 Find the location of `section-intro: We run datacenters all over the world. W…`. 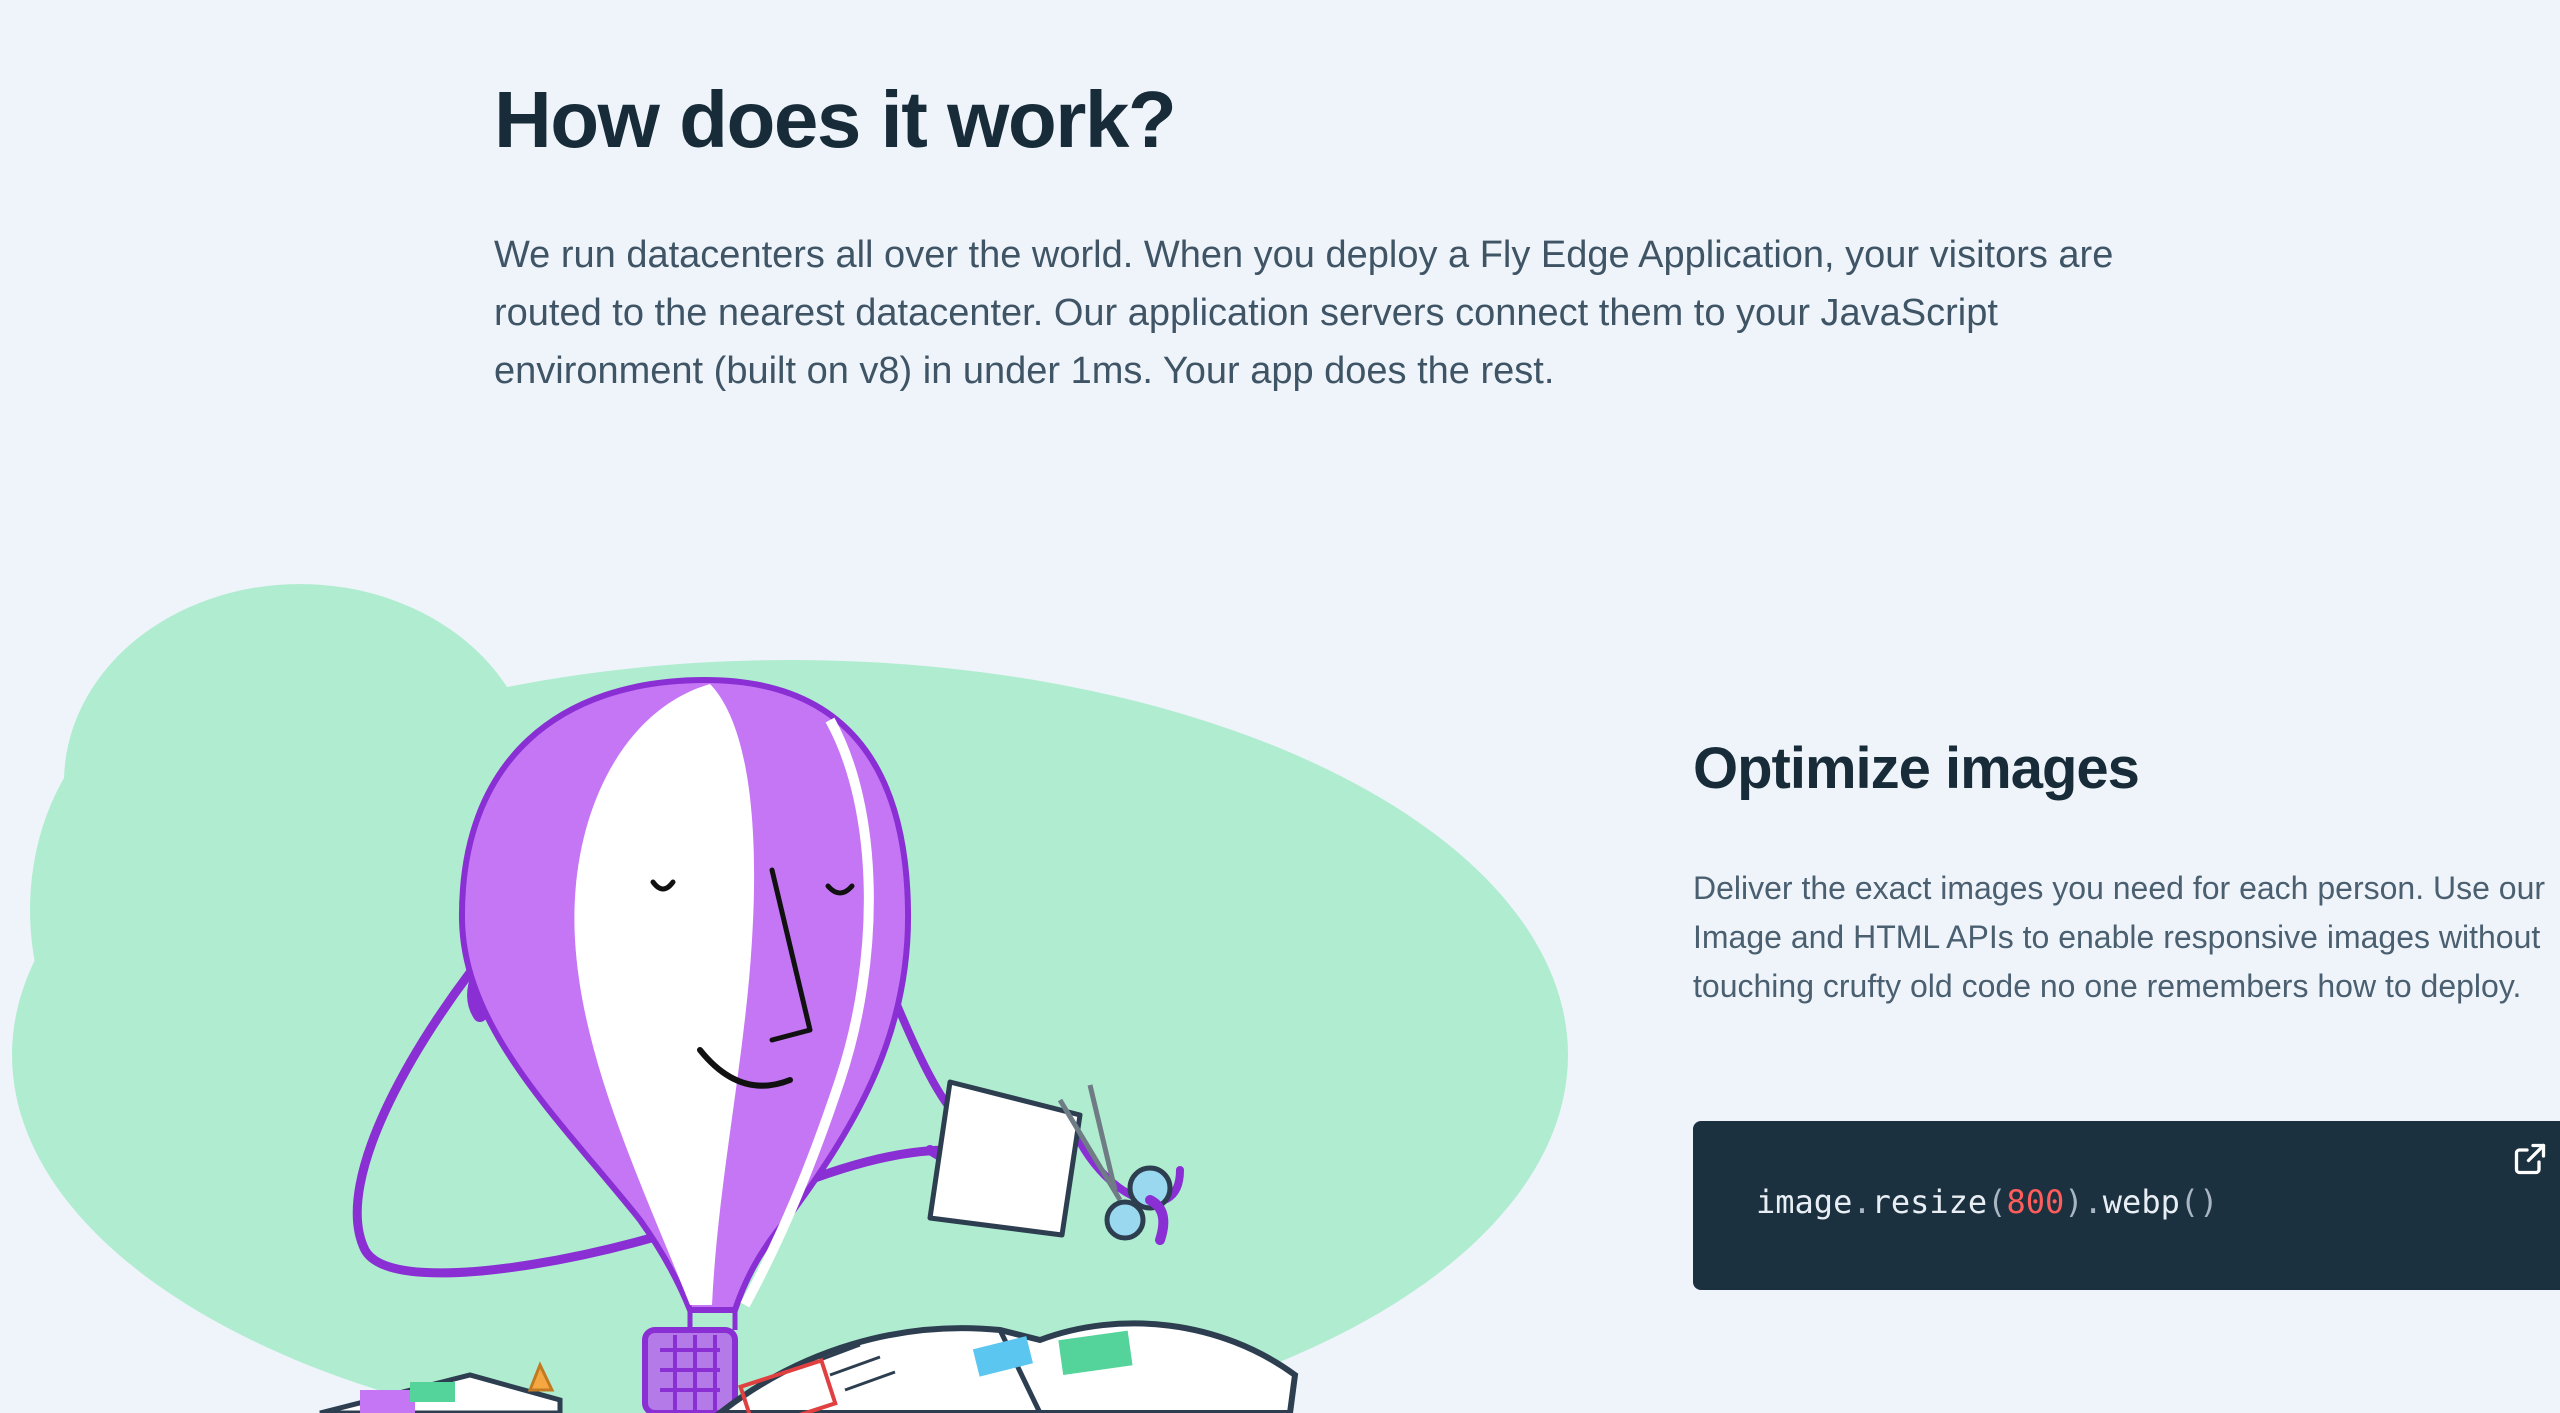

section-intro: We run datacenters all over the world. W… is located at coordinates (1304, 313).